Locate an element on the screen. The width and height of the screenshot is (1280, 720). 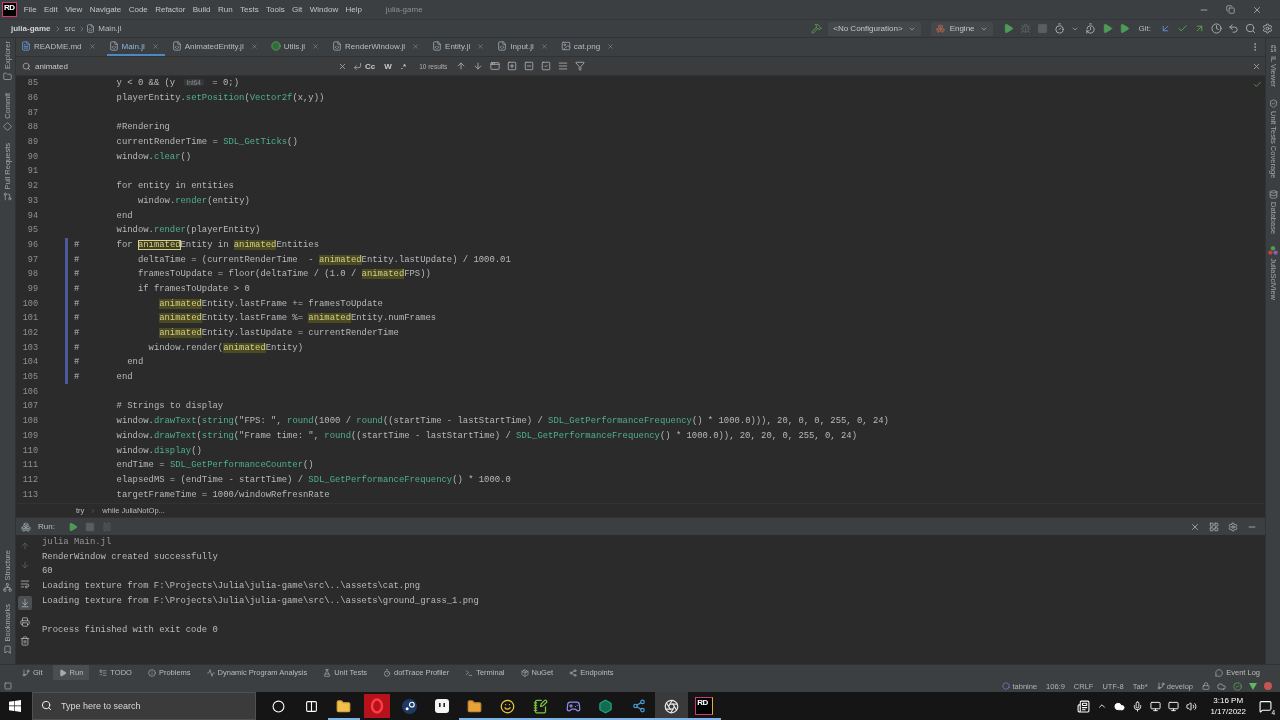
search-field: animated is located at coordinates (180, 66).